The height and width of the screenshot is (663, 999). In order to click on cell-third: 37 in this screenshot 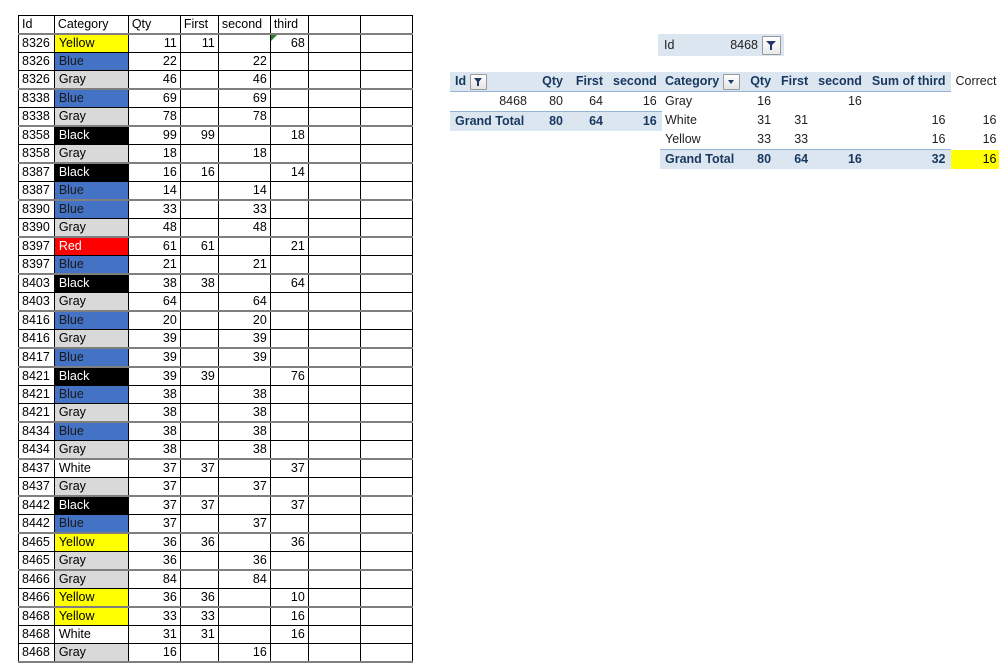, I will do `click(289, 505)`.